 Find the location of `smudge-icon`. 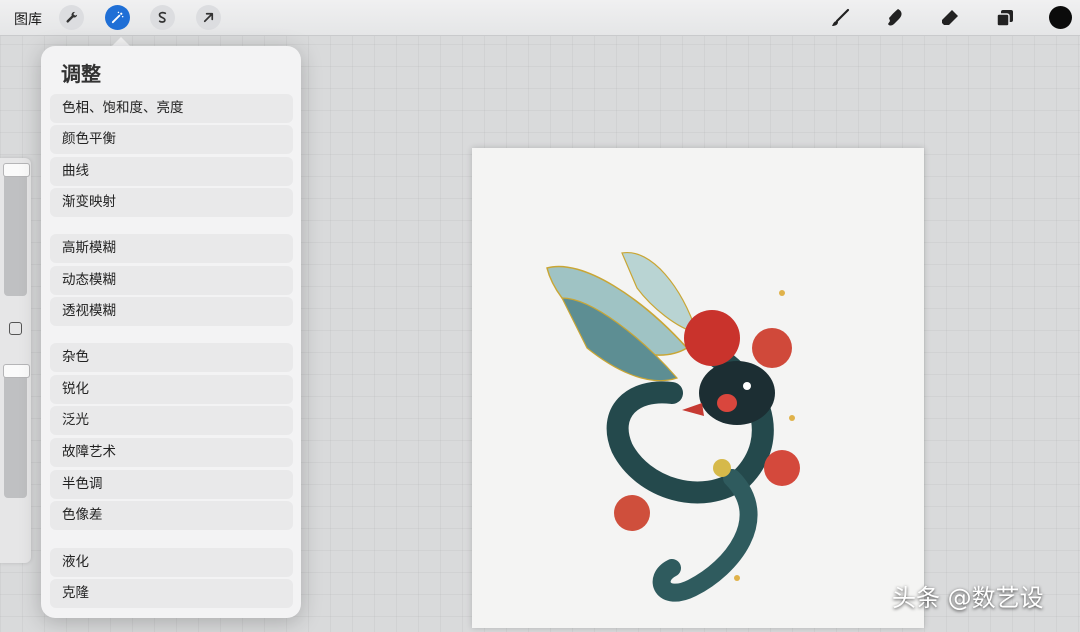

smudge-icon is located at coordinates (895, 18).